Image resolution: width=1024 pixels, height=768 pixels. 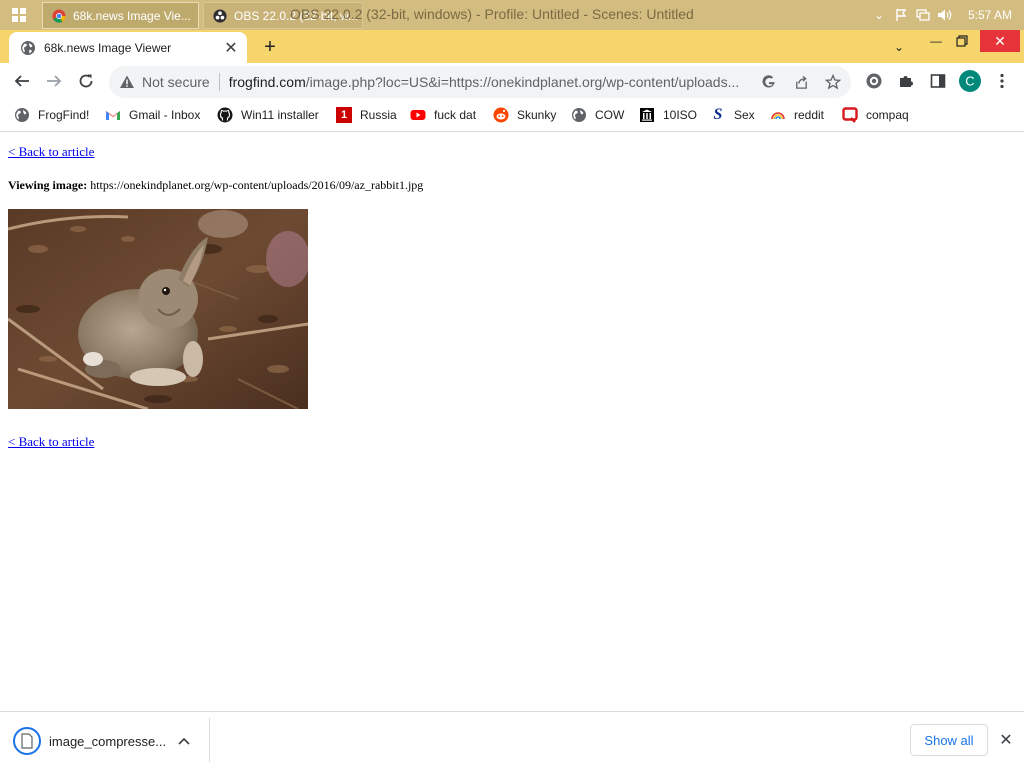 What do you see at coordinates (51, 152) in the screenshot?
I see `back-to-article-link-top: < Back to article` at bounding box center [51, 152].